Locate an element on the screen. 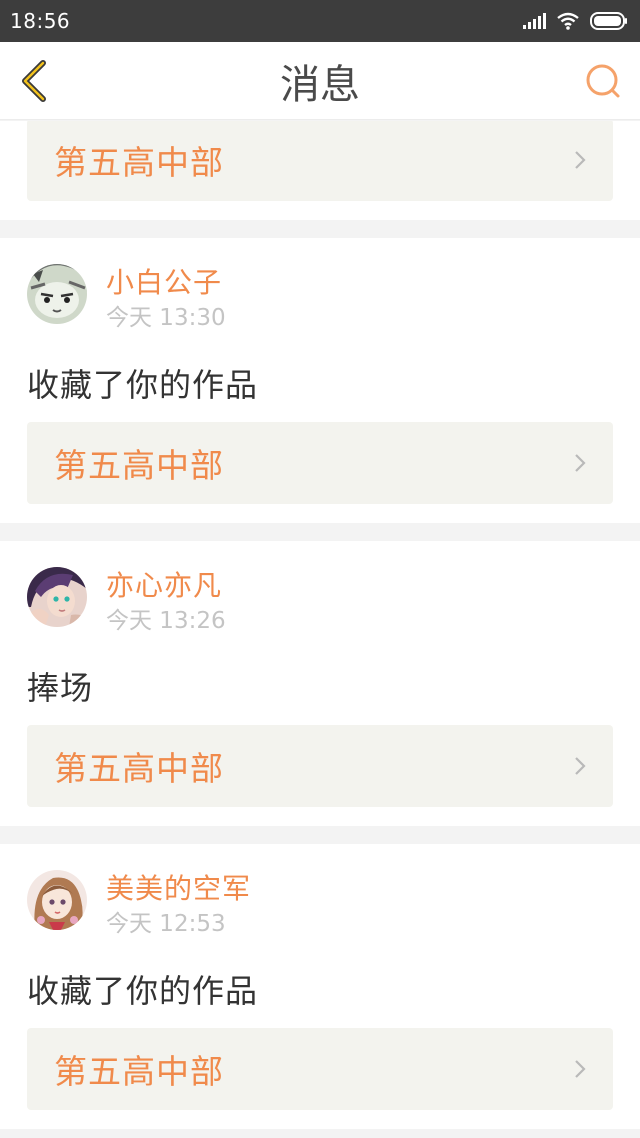 This screenshot has width=640, height=1138. anime-girl-avatar-icon is located at coordinates (57, 900).